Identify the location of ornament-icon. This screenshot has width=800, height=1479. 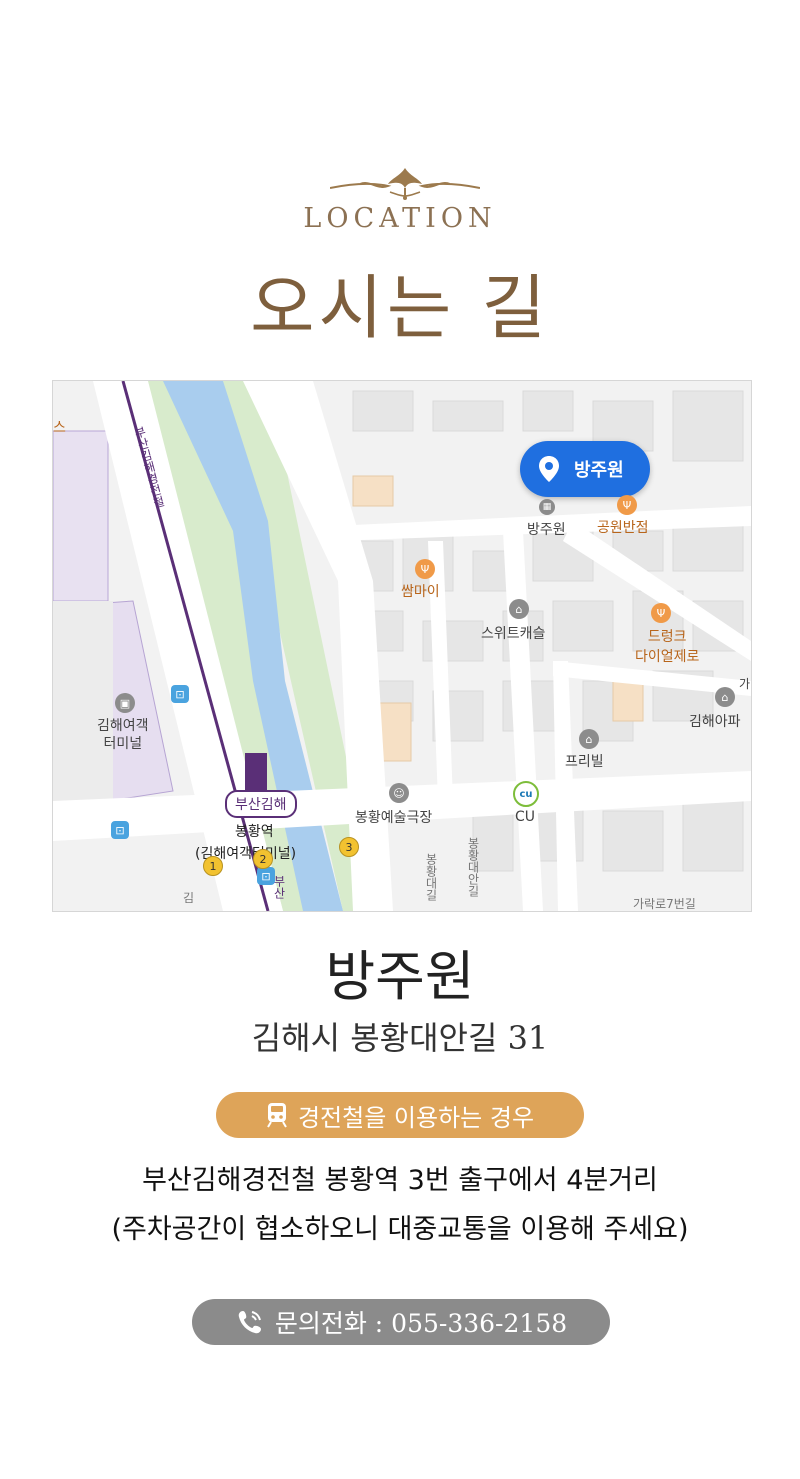
(405, 184).